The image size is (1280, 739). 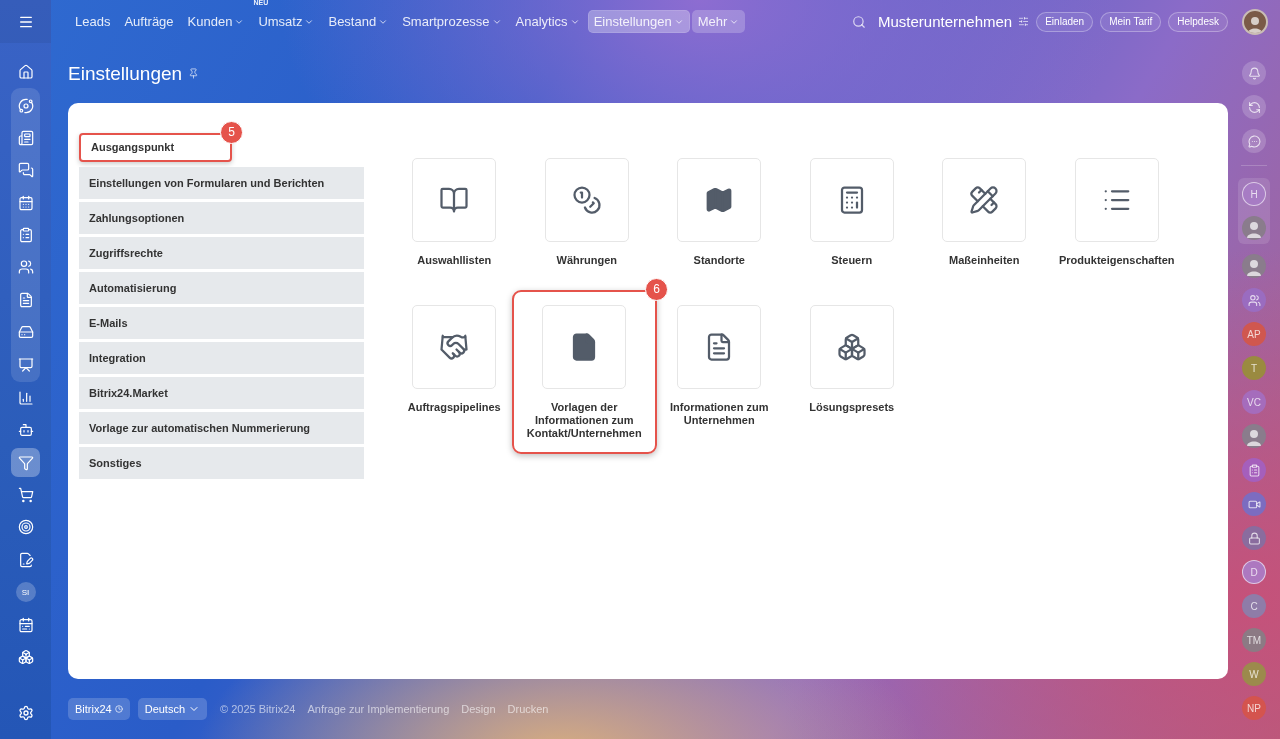 What do you see at coordinates (231, 132) in the screenshot?
I see `step-badge: 5` at bounding box center [231, 132].